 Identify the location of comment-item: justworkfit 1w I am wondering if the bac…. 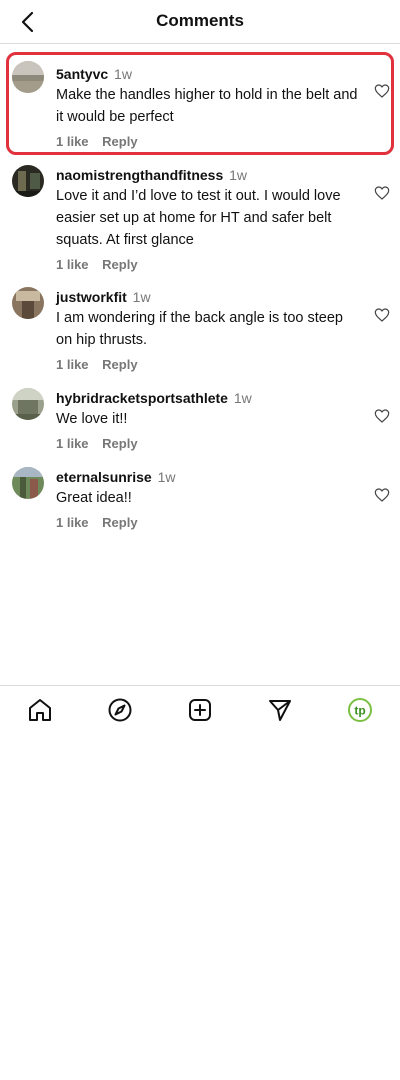
(200, 331).